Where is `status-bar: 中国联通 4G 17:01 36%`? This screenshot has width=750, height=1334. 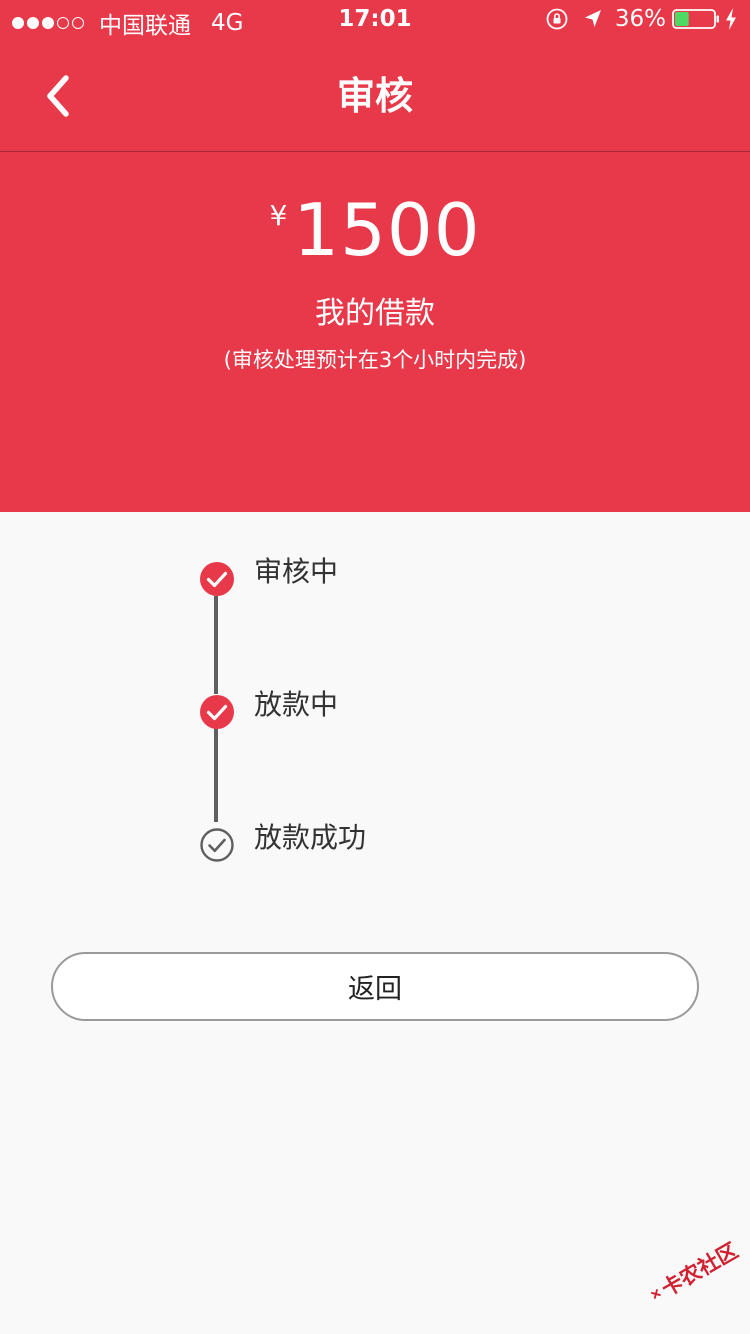 status-bar: 中国联通 4G 17:01 36% is located at coordinates (375, 20).